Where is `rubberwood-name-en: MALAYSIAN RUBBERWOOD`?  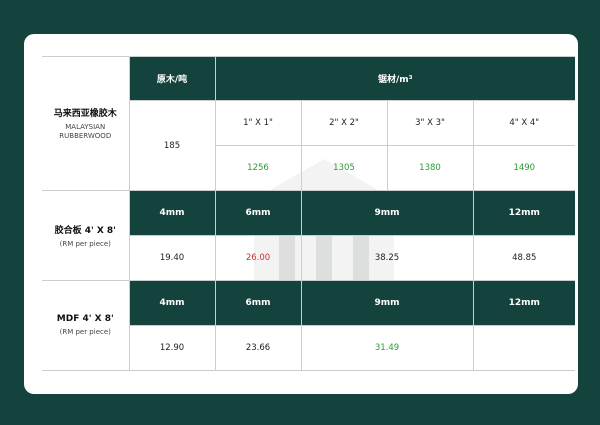
rubberwood-name-en: MALAYSIAN RUBBERWOOD is located at coordinates (85, 131).